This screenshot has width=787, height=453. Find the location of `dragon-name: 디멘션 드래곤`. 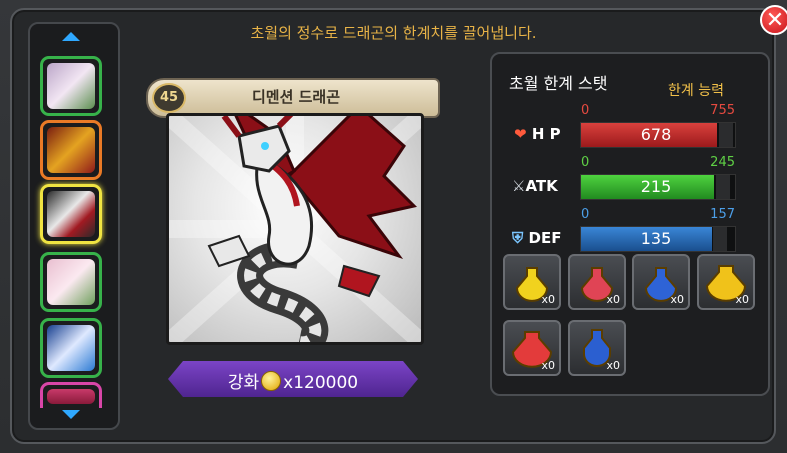

dragon-name: 디멘션 드래곤 is located at coordinates (296, 97).